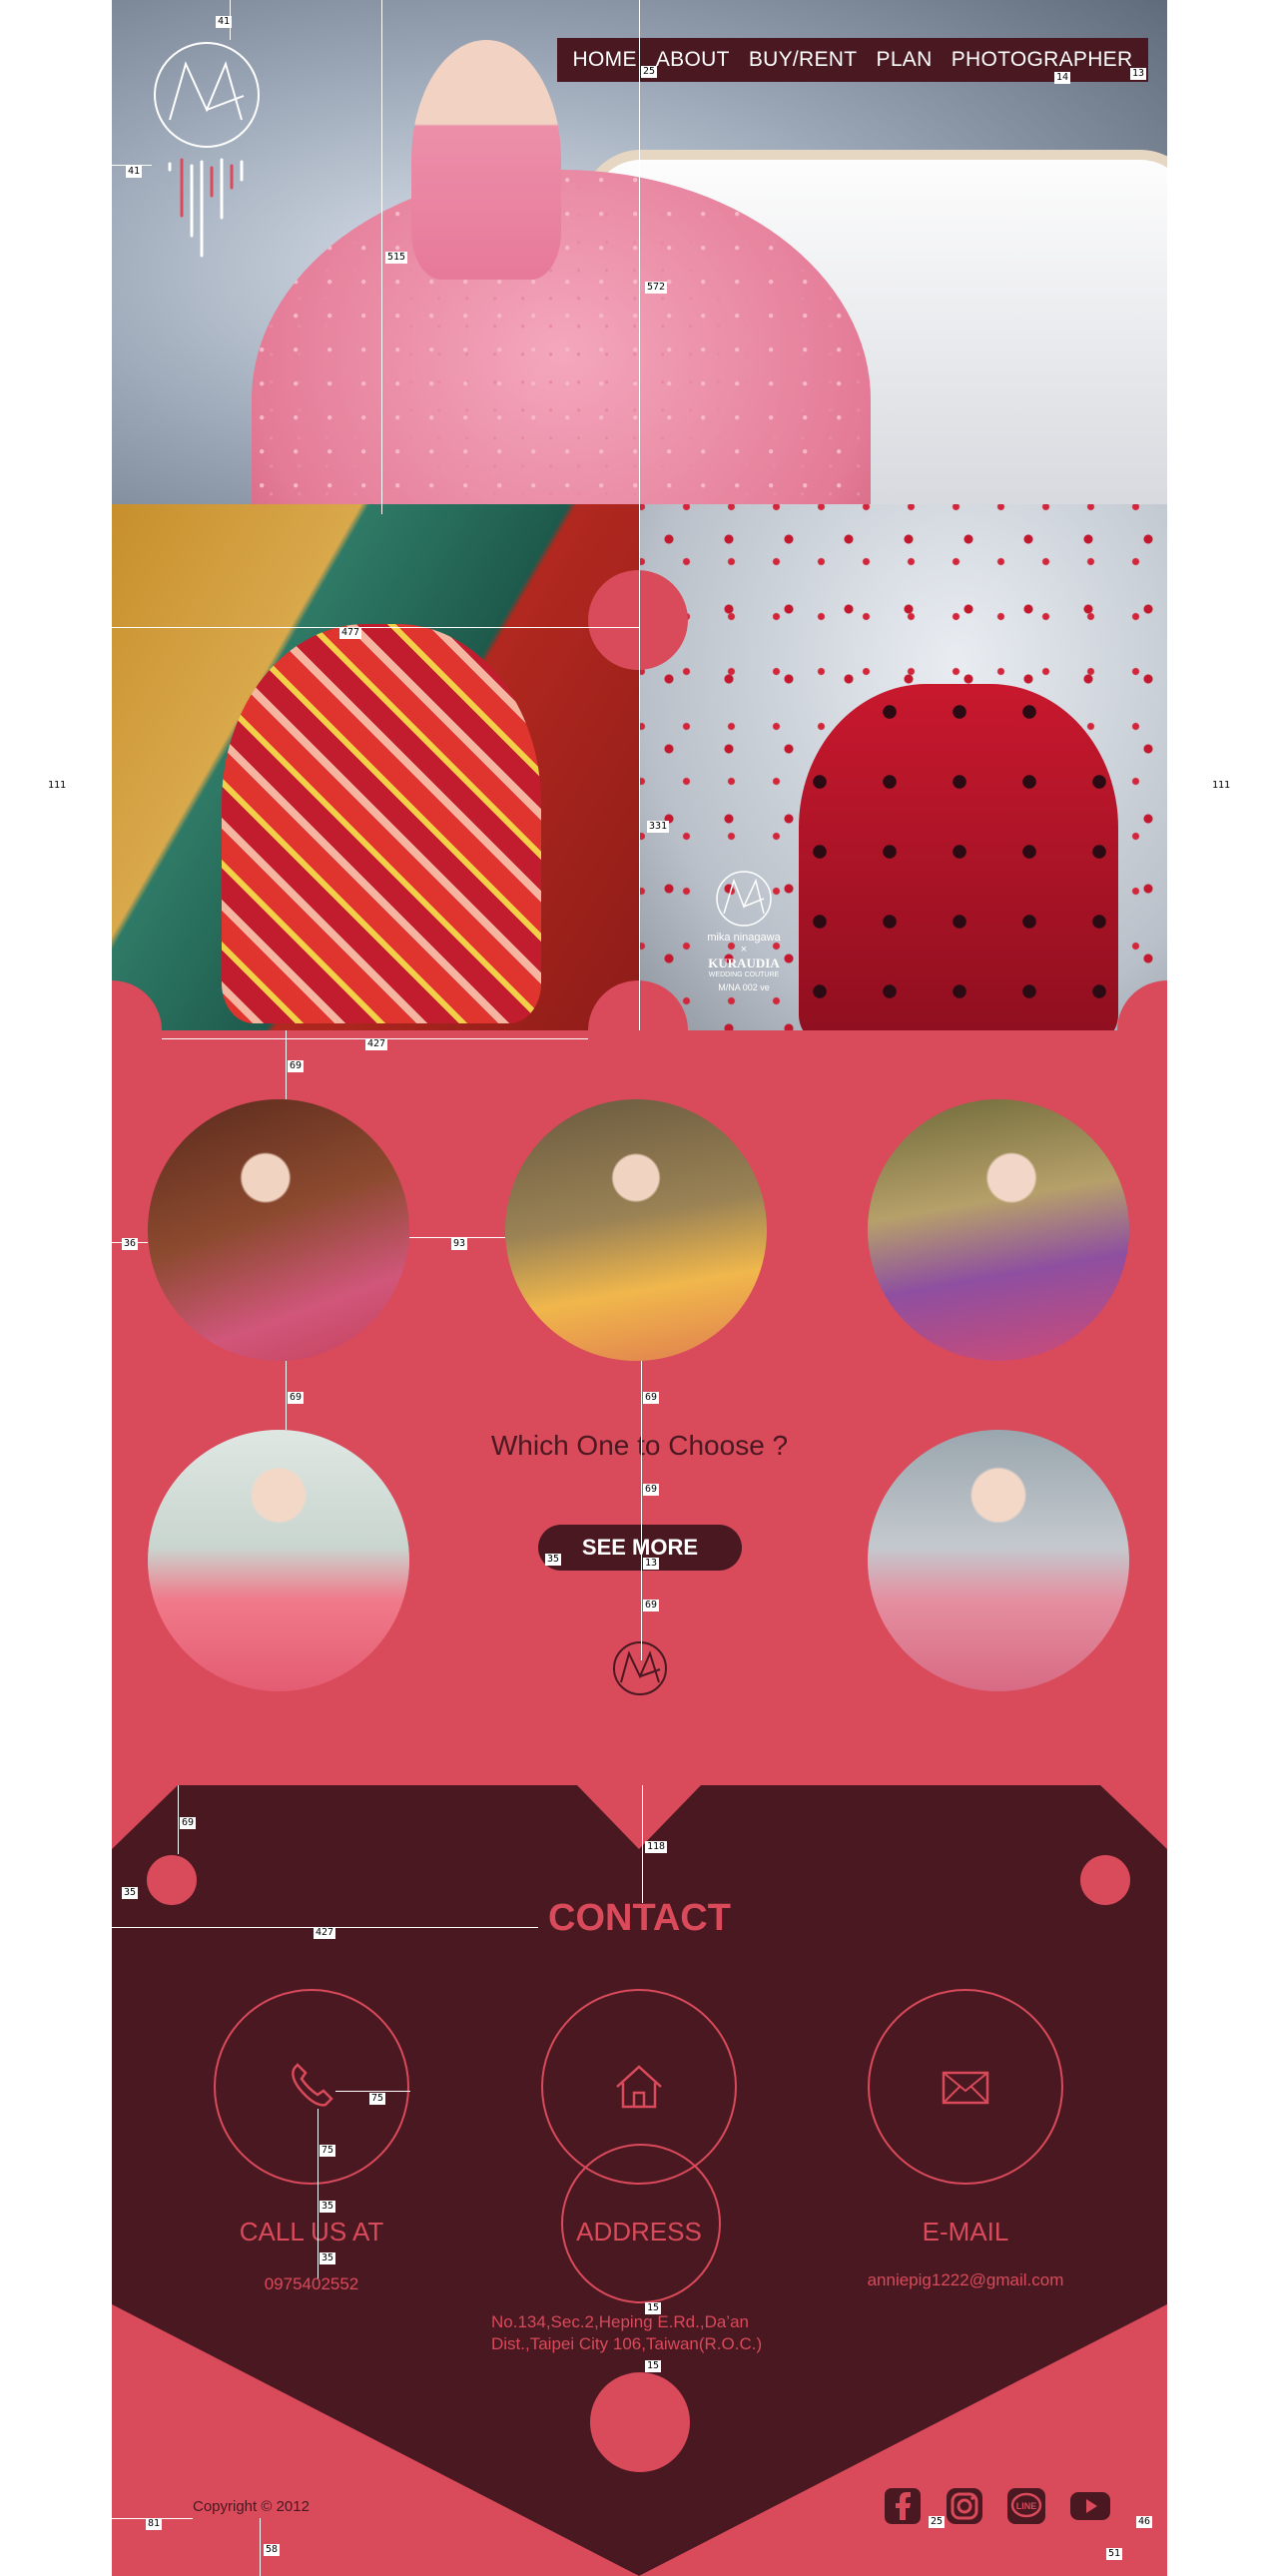  Describe the element at coordinates (656, 1847) in the screenshot. I see `measure-label: 118` at that location.